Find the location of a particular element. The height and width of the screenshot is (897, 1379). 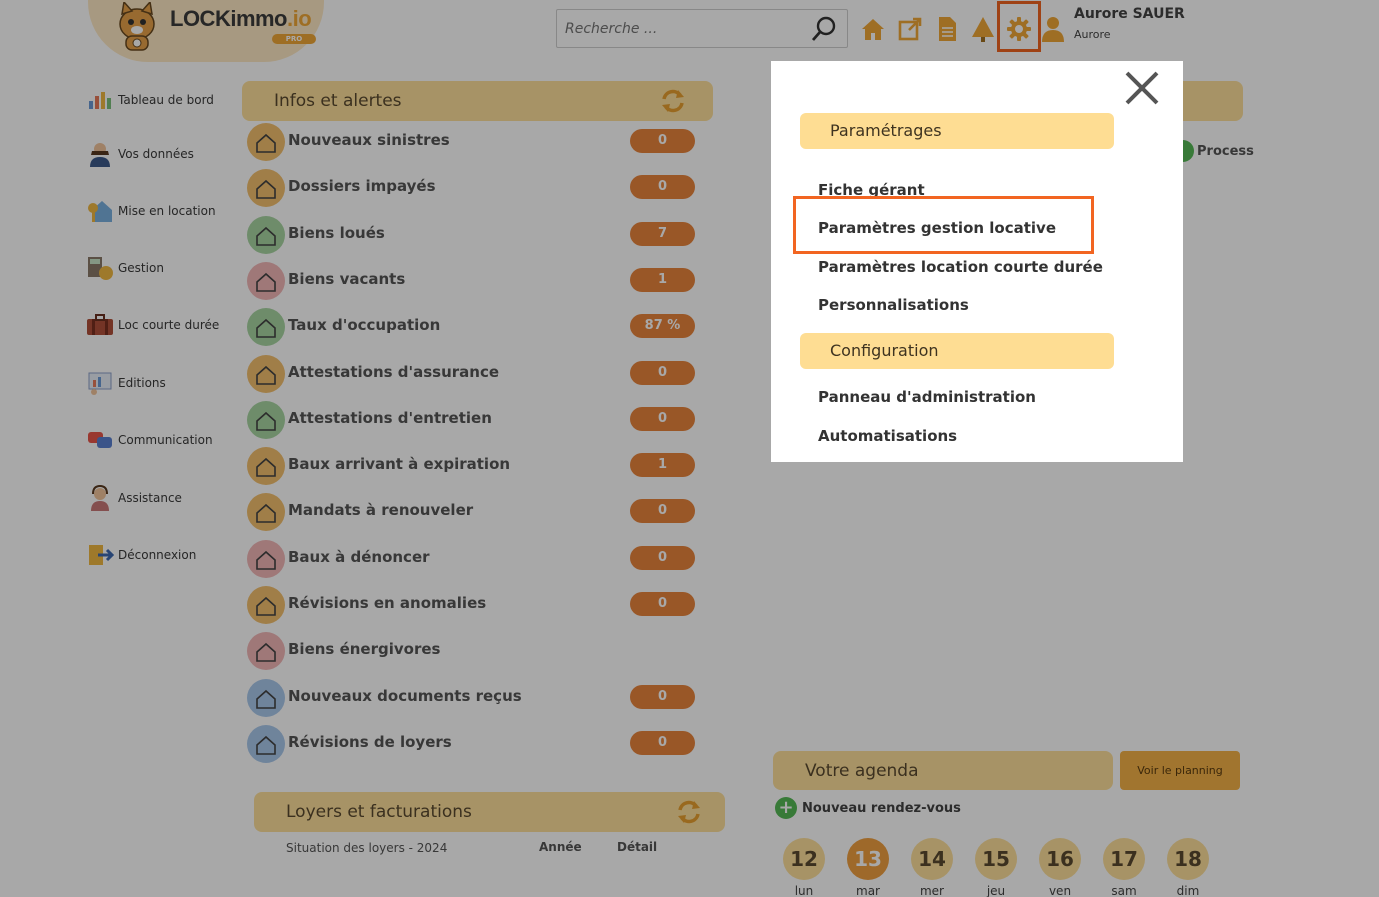

section-configuration: Configuration is located at coordinates (957, 351).